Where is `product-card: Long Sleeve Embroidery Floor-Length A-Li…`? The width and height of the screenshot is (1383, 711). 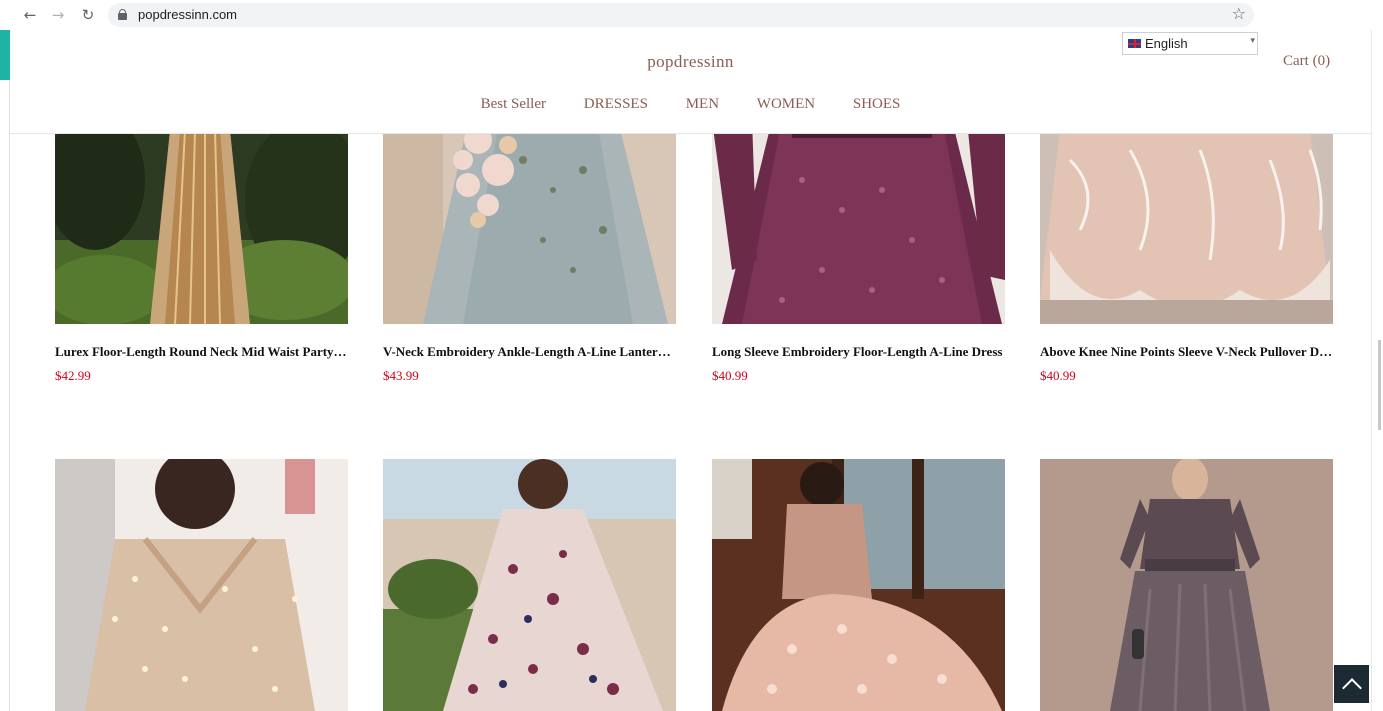
product-card: Long Sleeve Embroidery Floor-Length A-Li… is located at coordinates (858, 245).